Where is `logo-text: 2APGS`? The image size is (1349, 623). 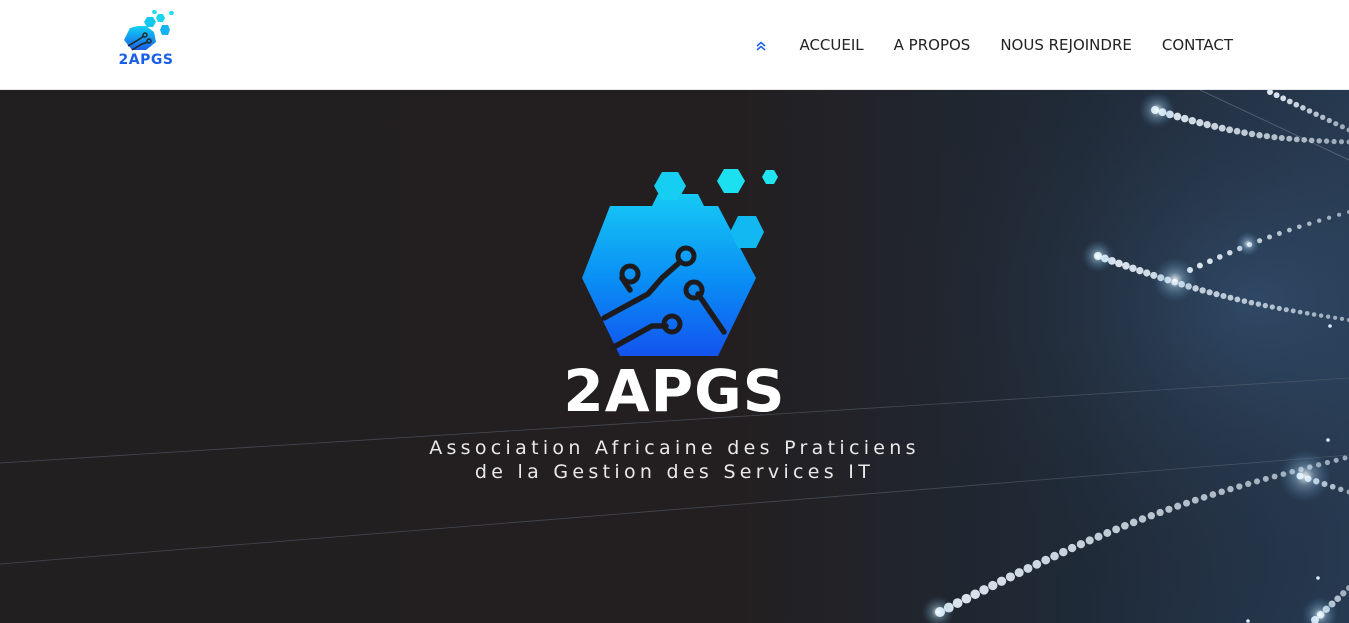 logo-text: 2APGS is located at coordinates (146, 60).